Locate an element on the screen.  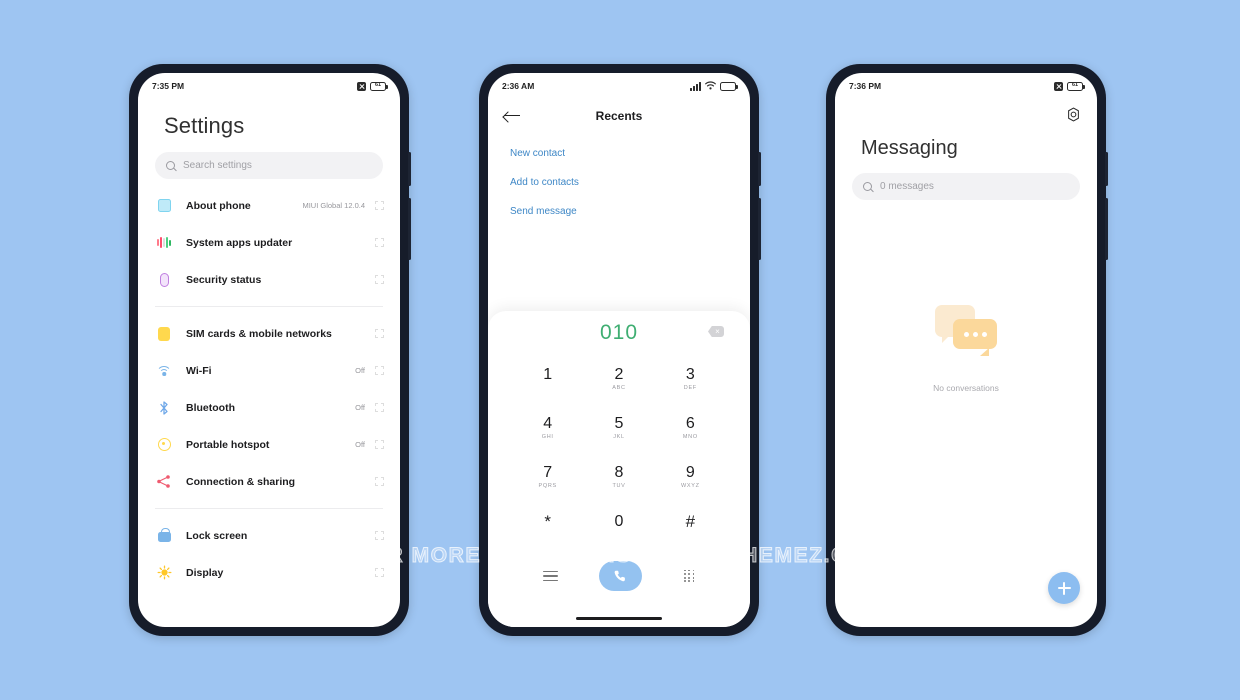
battery-icon: 61 is located at coordinates (1076, 86).